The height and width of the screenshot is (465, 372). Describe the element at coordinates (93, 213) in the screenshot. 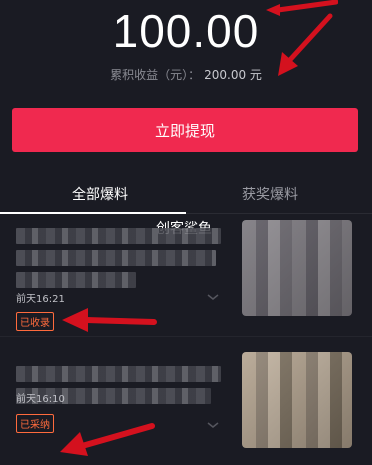

I see `active-tab-indicator` at that location.